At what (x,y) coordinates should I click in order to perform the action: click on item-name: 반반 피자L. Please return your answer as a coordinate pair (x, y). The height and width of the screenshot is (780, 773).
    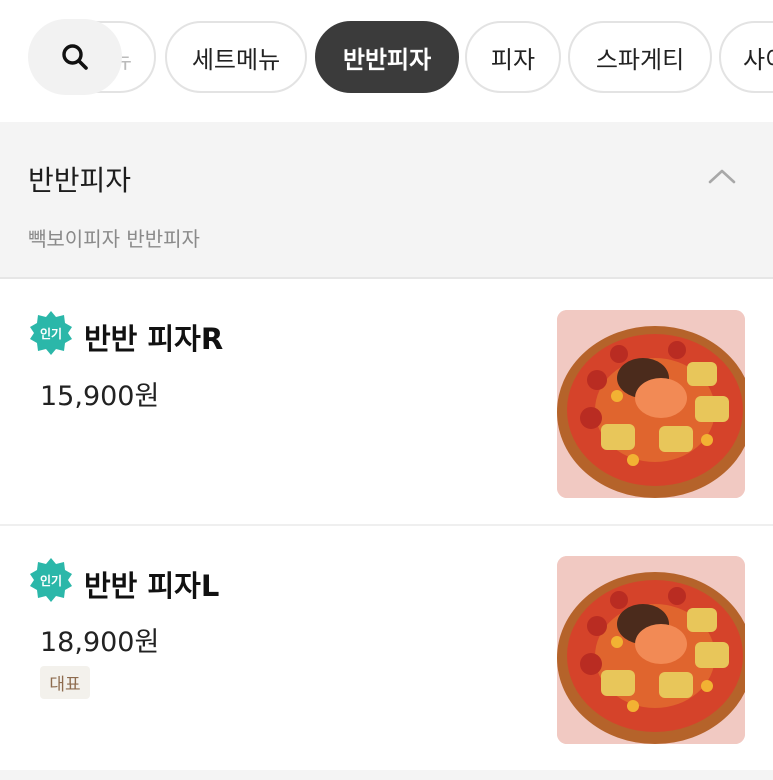
    Looking at the image, I should click on (152, 586).